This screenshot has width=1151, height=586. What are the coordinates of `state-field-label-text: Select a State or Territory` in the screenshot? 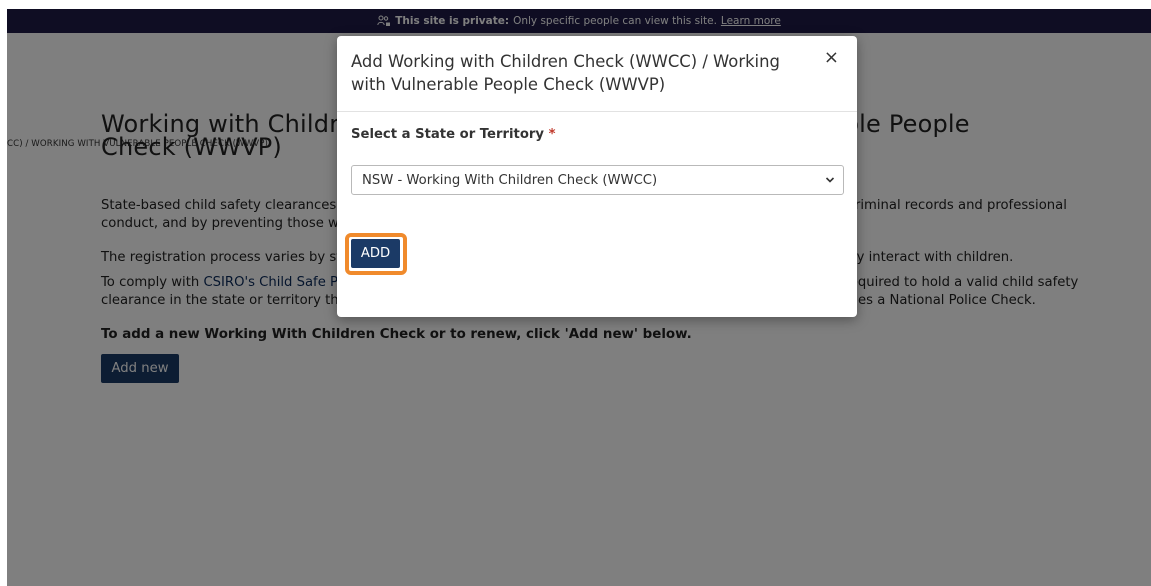 It's located at (447, 134).